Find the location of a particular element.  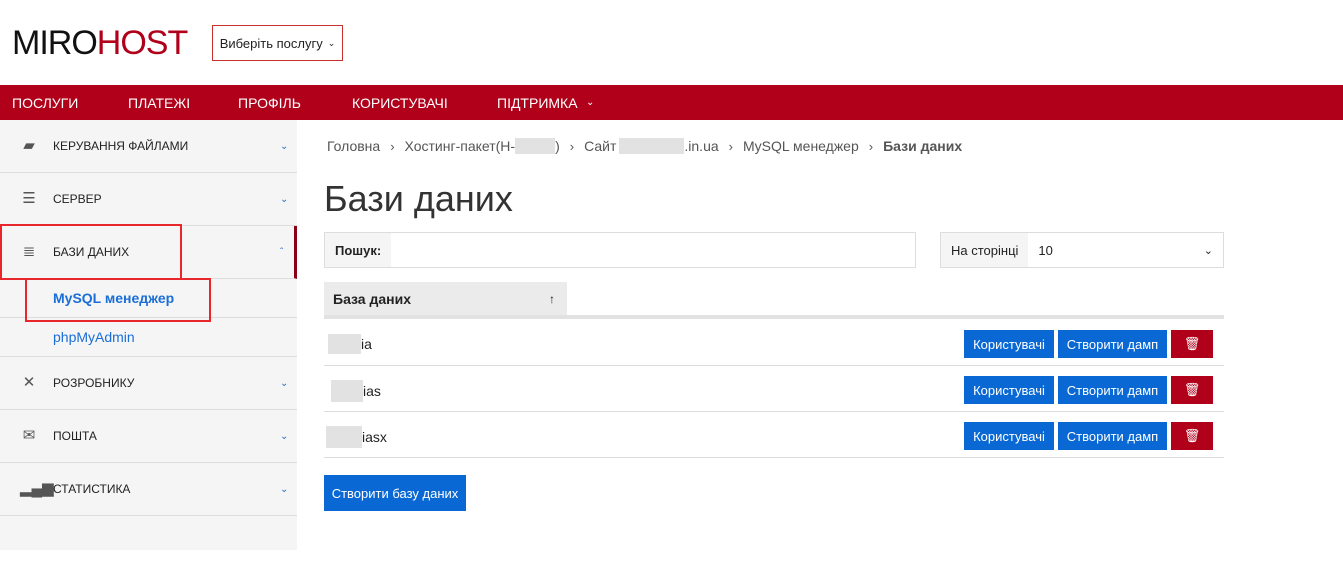

table-row: ia Користувачі Створити дамп 🗑 is located at coordinates (774, 343).